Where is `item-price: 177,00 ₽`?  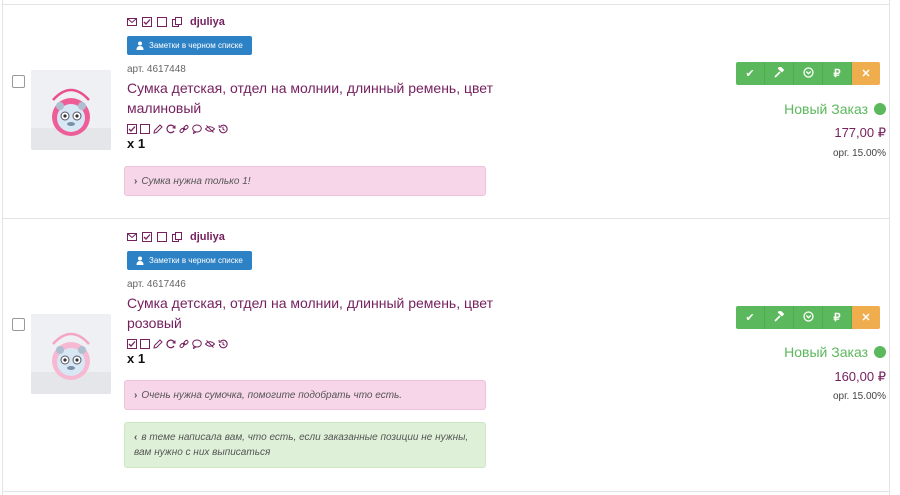 item-price: 177,00 ₽ is located at coordinates (860, 132).